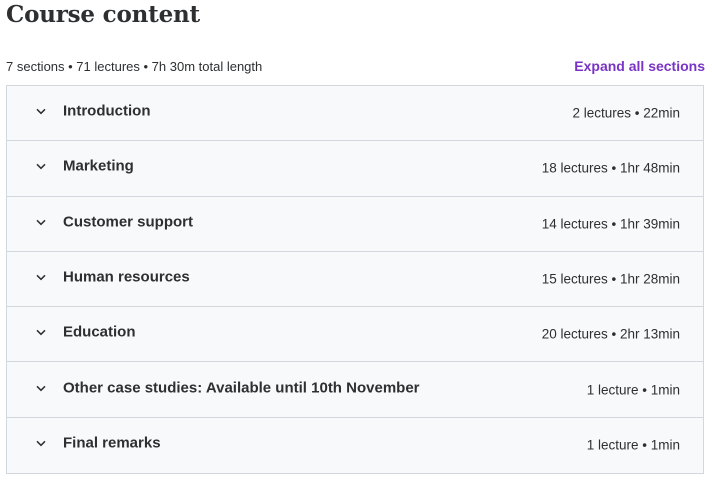 This screenshot has height=481, width=712. I want to click on section-customer-support: Customer support 14 lectures • 1hr 39min, so click(355, 224).